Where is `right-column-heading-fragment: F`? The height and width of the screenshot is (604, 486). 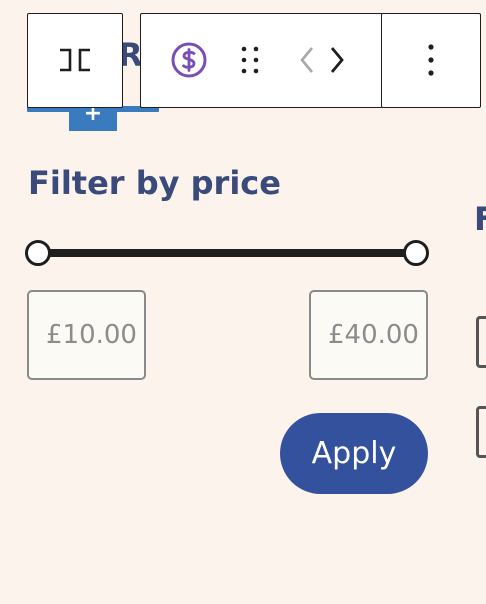 right-column-heading-fragment: F is located at coordinates (480, 219).